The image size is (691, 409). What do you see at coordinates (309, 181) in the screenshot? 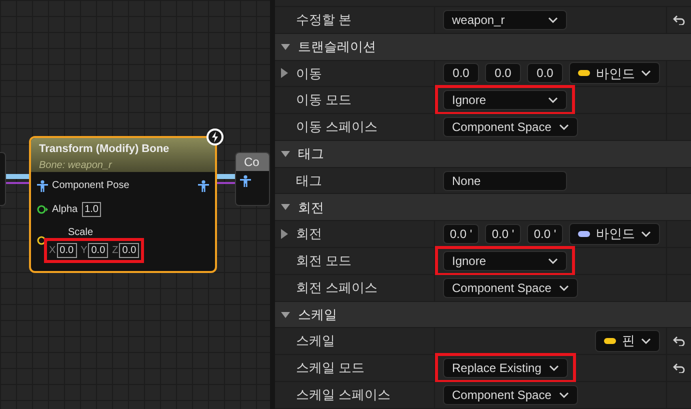
I see `property-label: 태그` at bounding box center [309, 181].